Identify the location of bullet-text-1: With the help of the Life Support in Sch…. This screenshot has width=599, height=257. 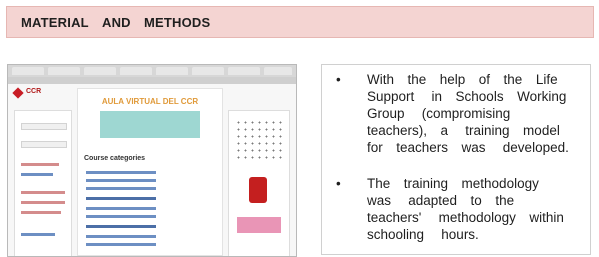
(475, 113).